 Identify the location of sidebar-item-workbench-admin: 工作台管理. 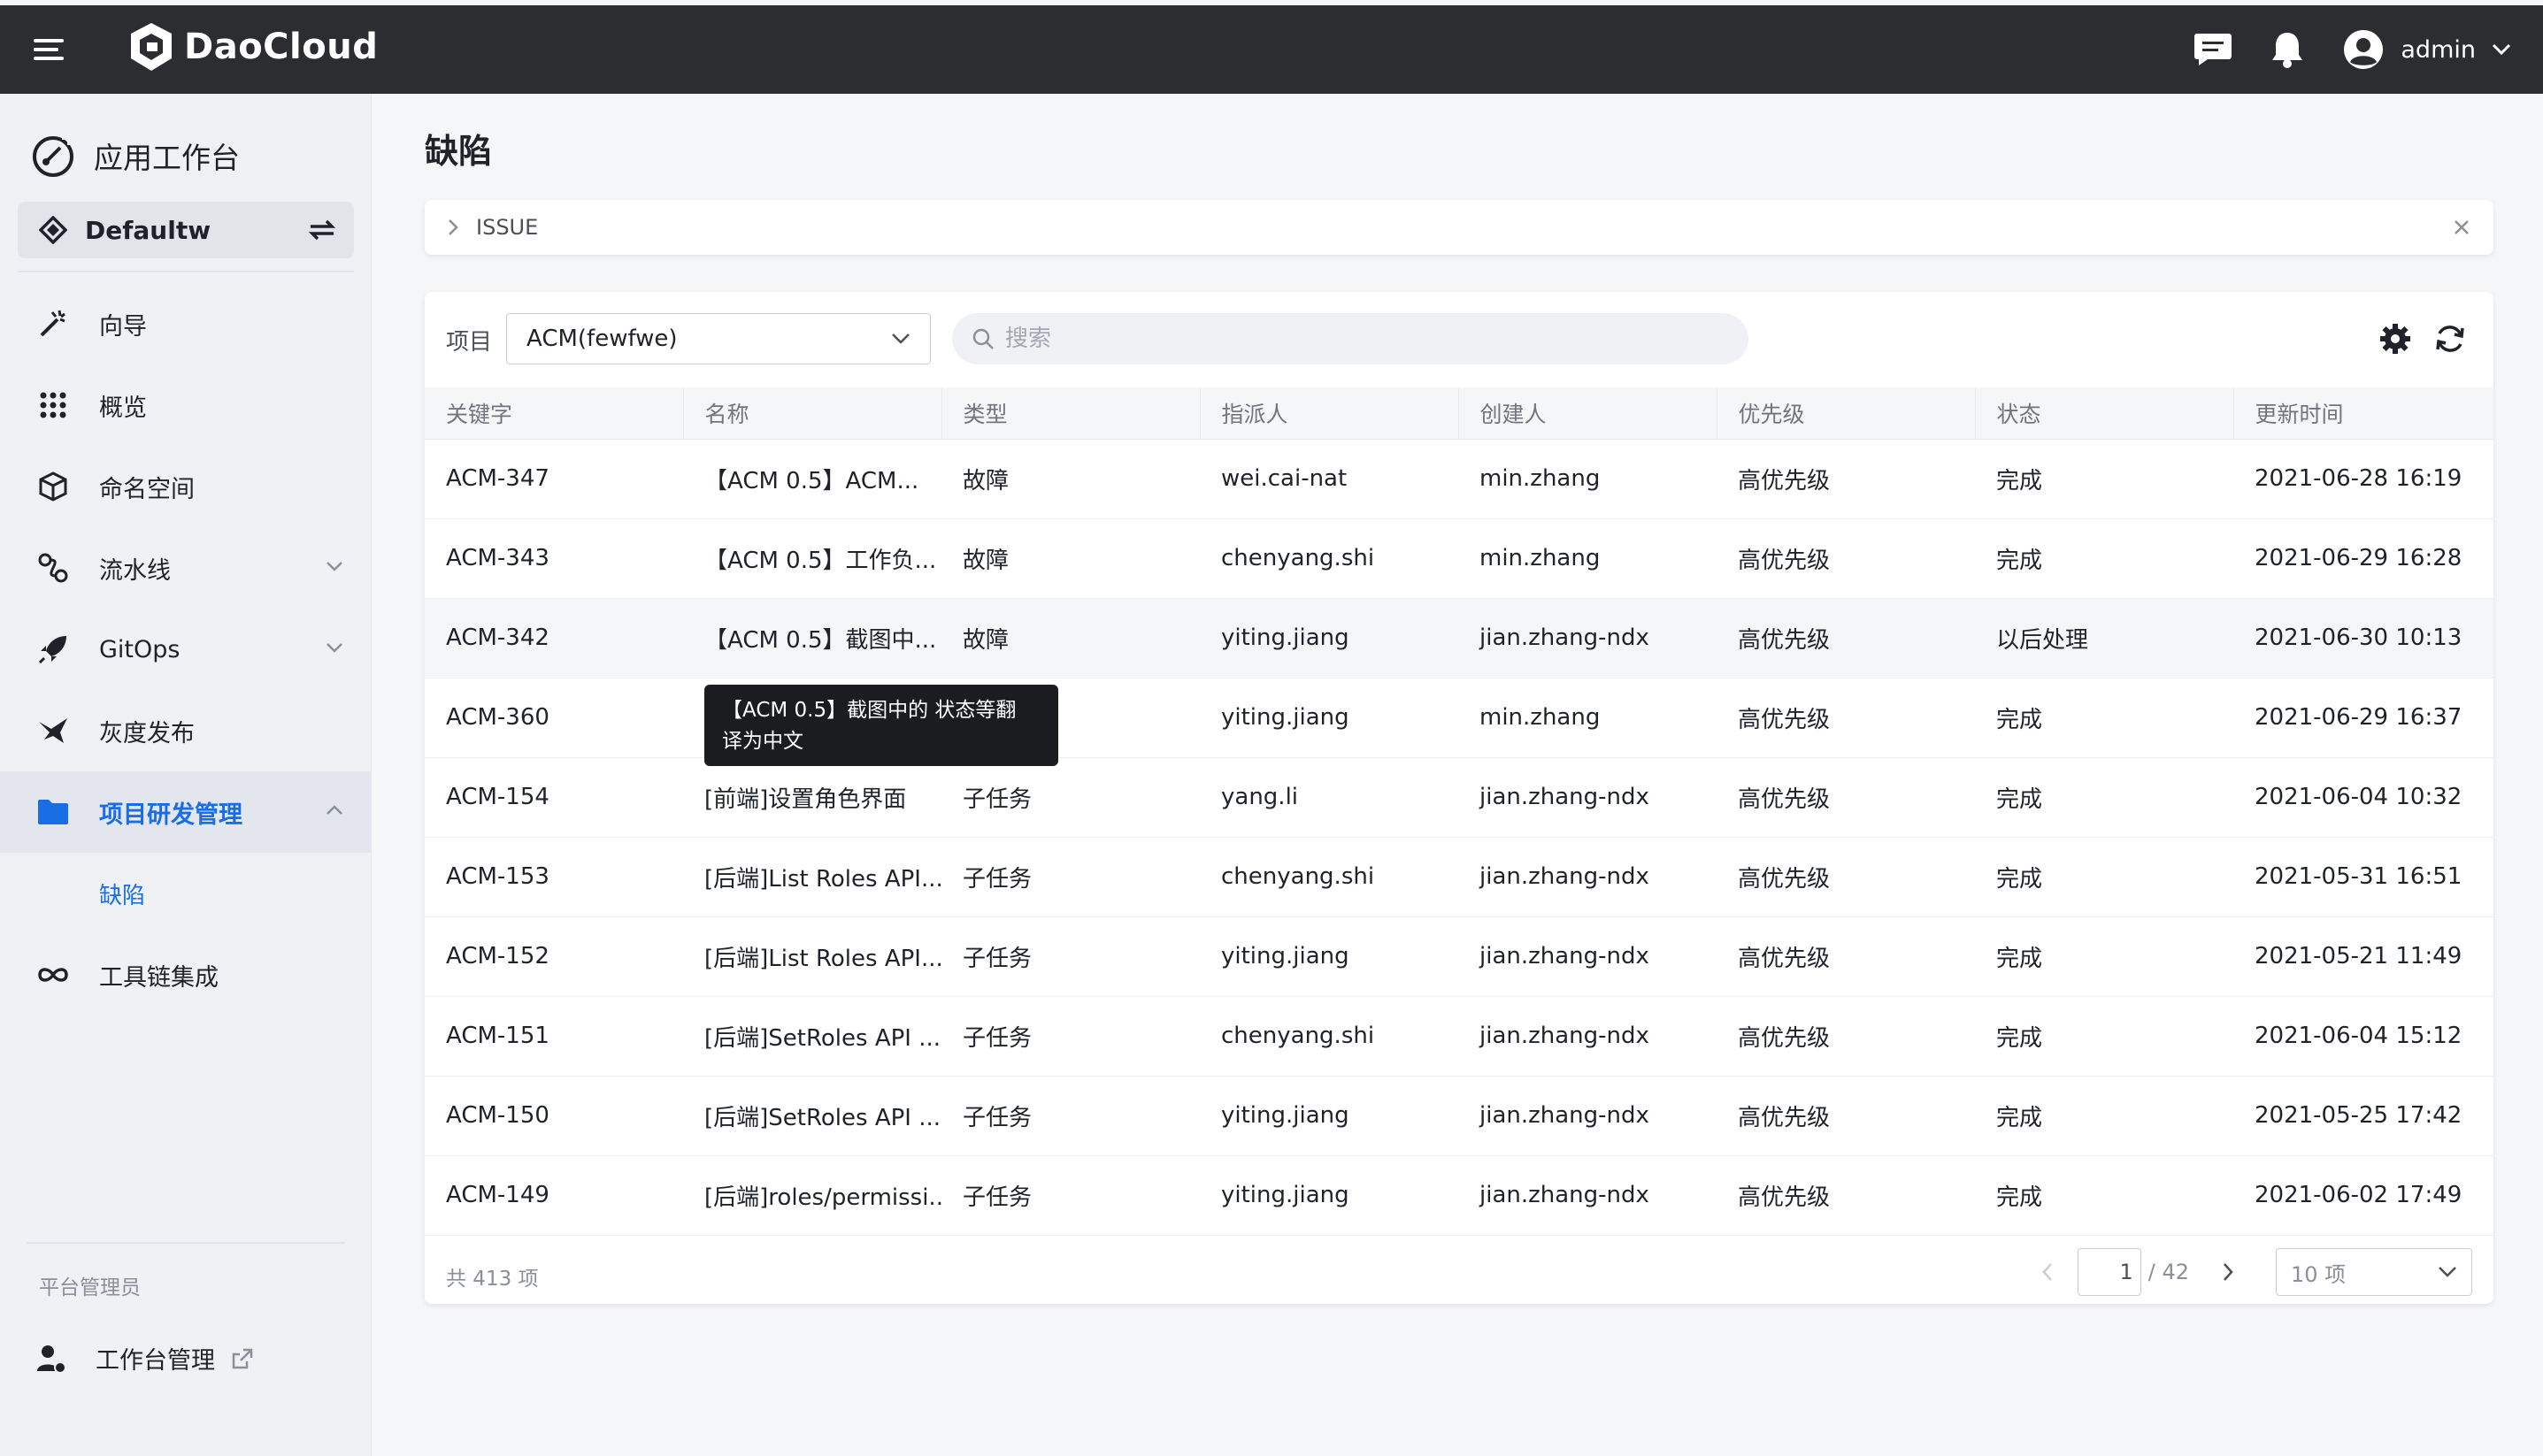
(144, 1358).